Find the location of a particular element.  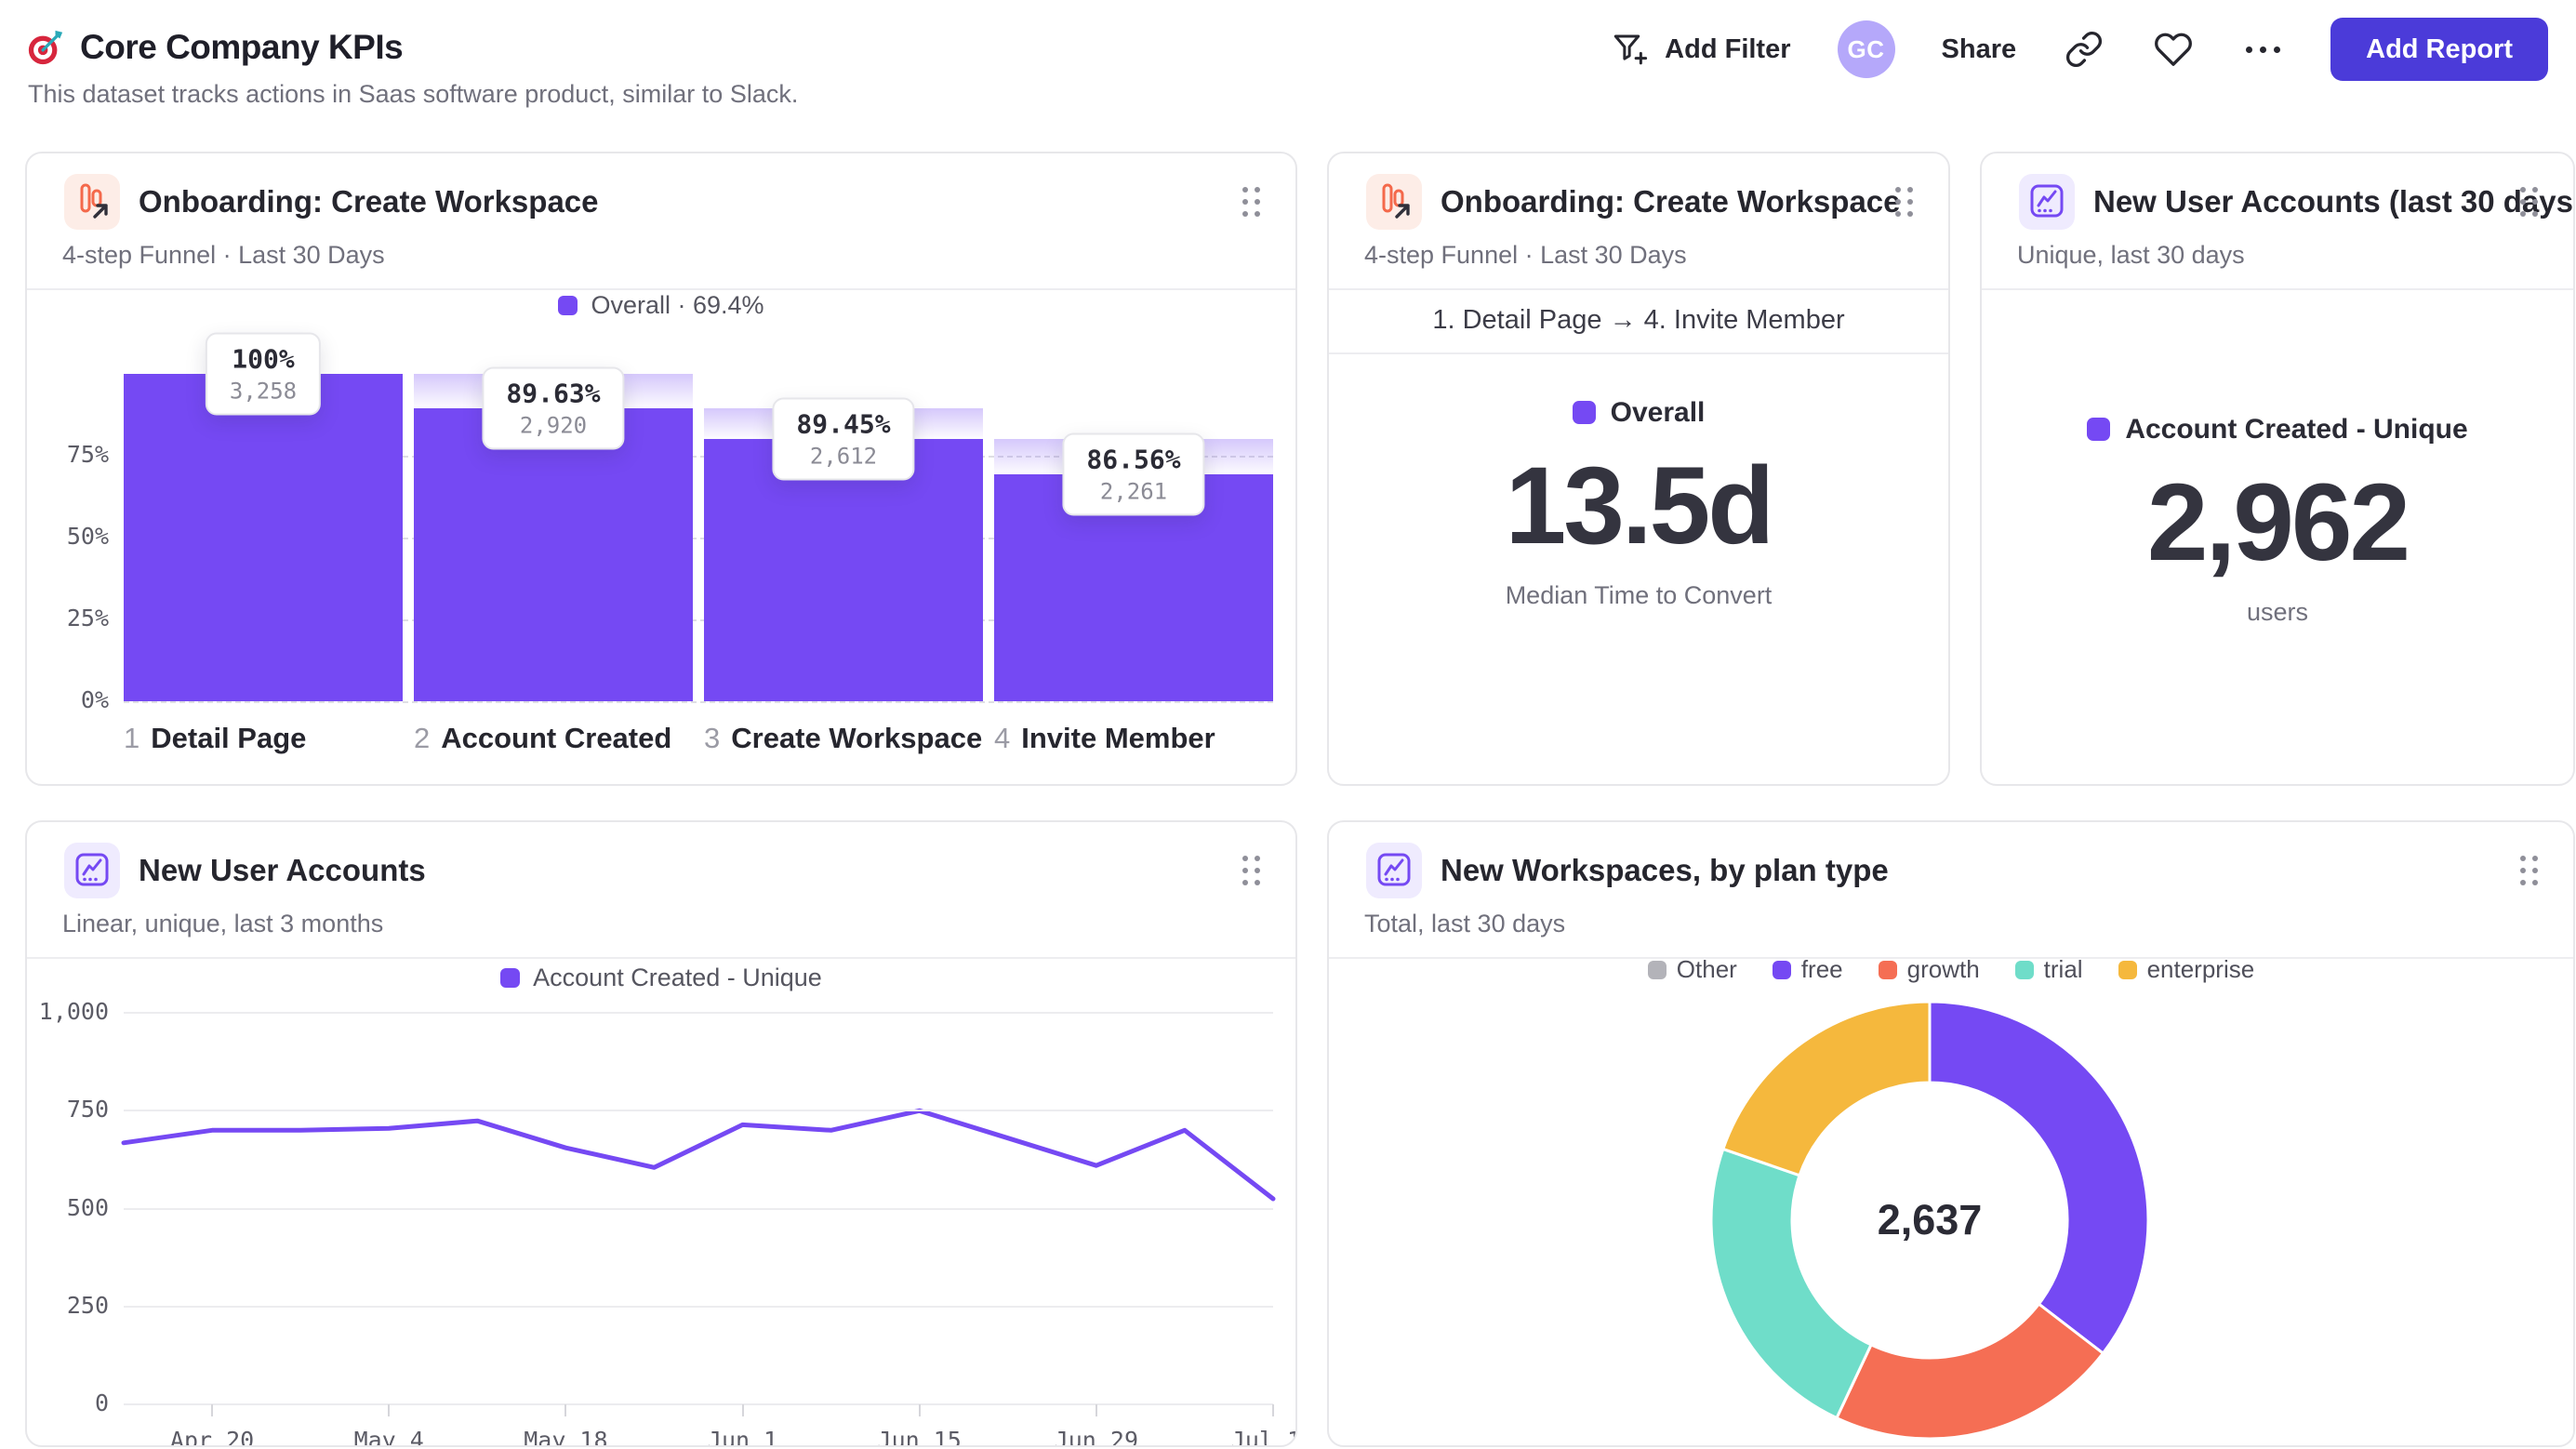

line-y-axis: 1,000 750 500 250 0 is located at coordinates (68, 1207).